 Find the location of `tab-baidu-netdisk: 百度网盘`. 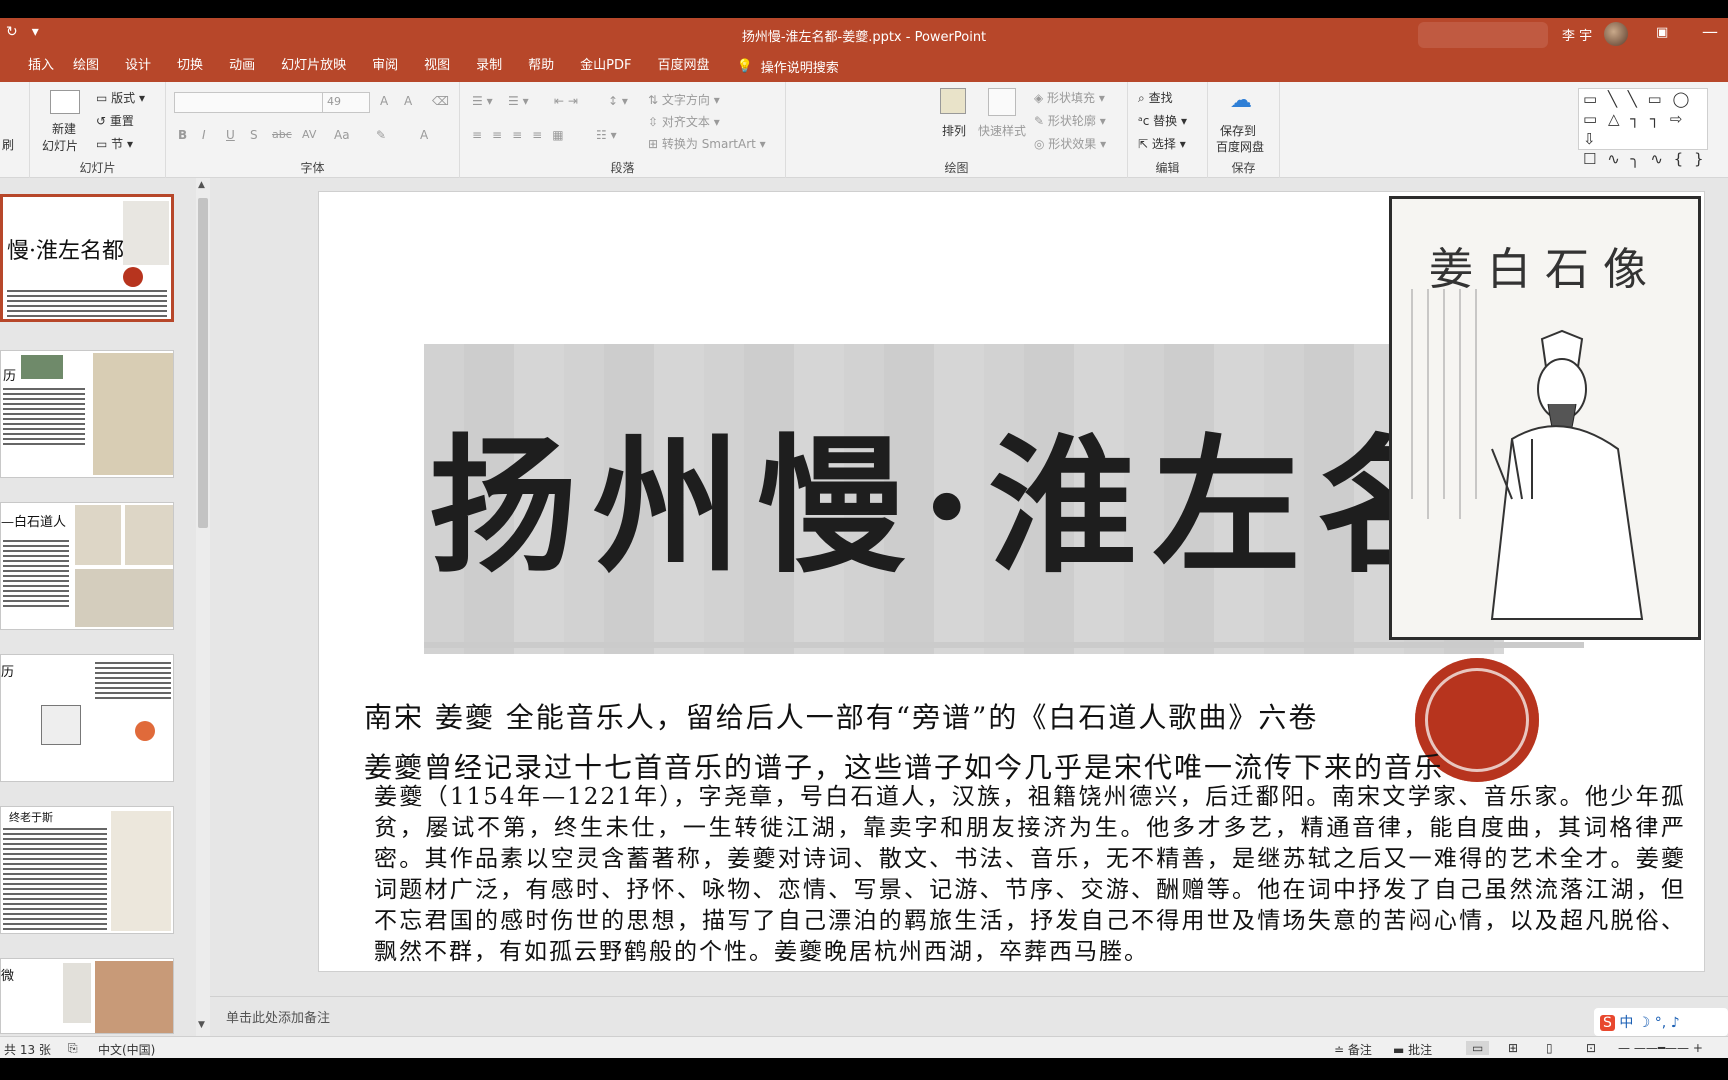

tab-baidu-netdisk: 百度网盘 is located at coordinates (683, 66).